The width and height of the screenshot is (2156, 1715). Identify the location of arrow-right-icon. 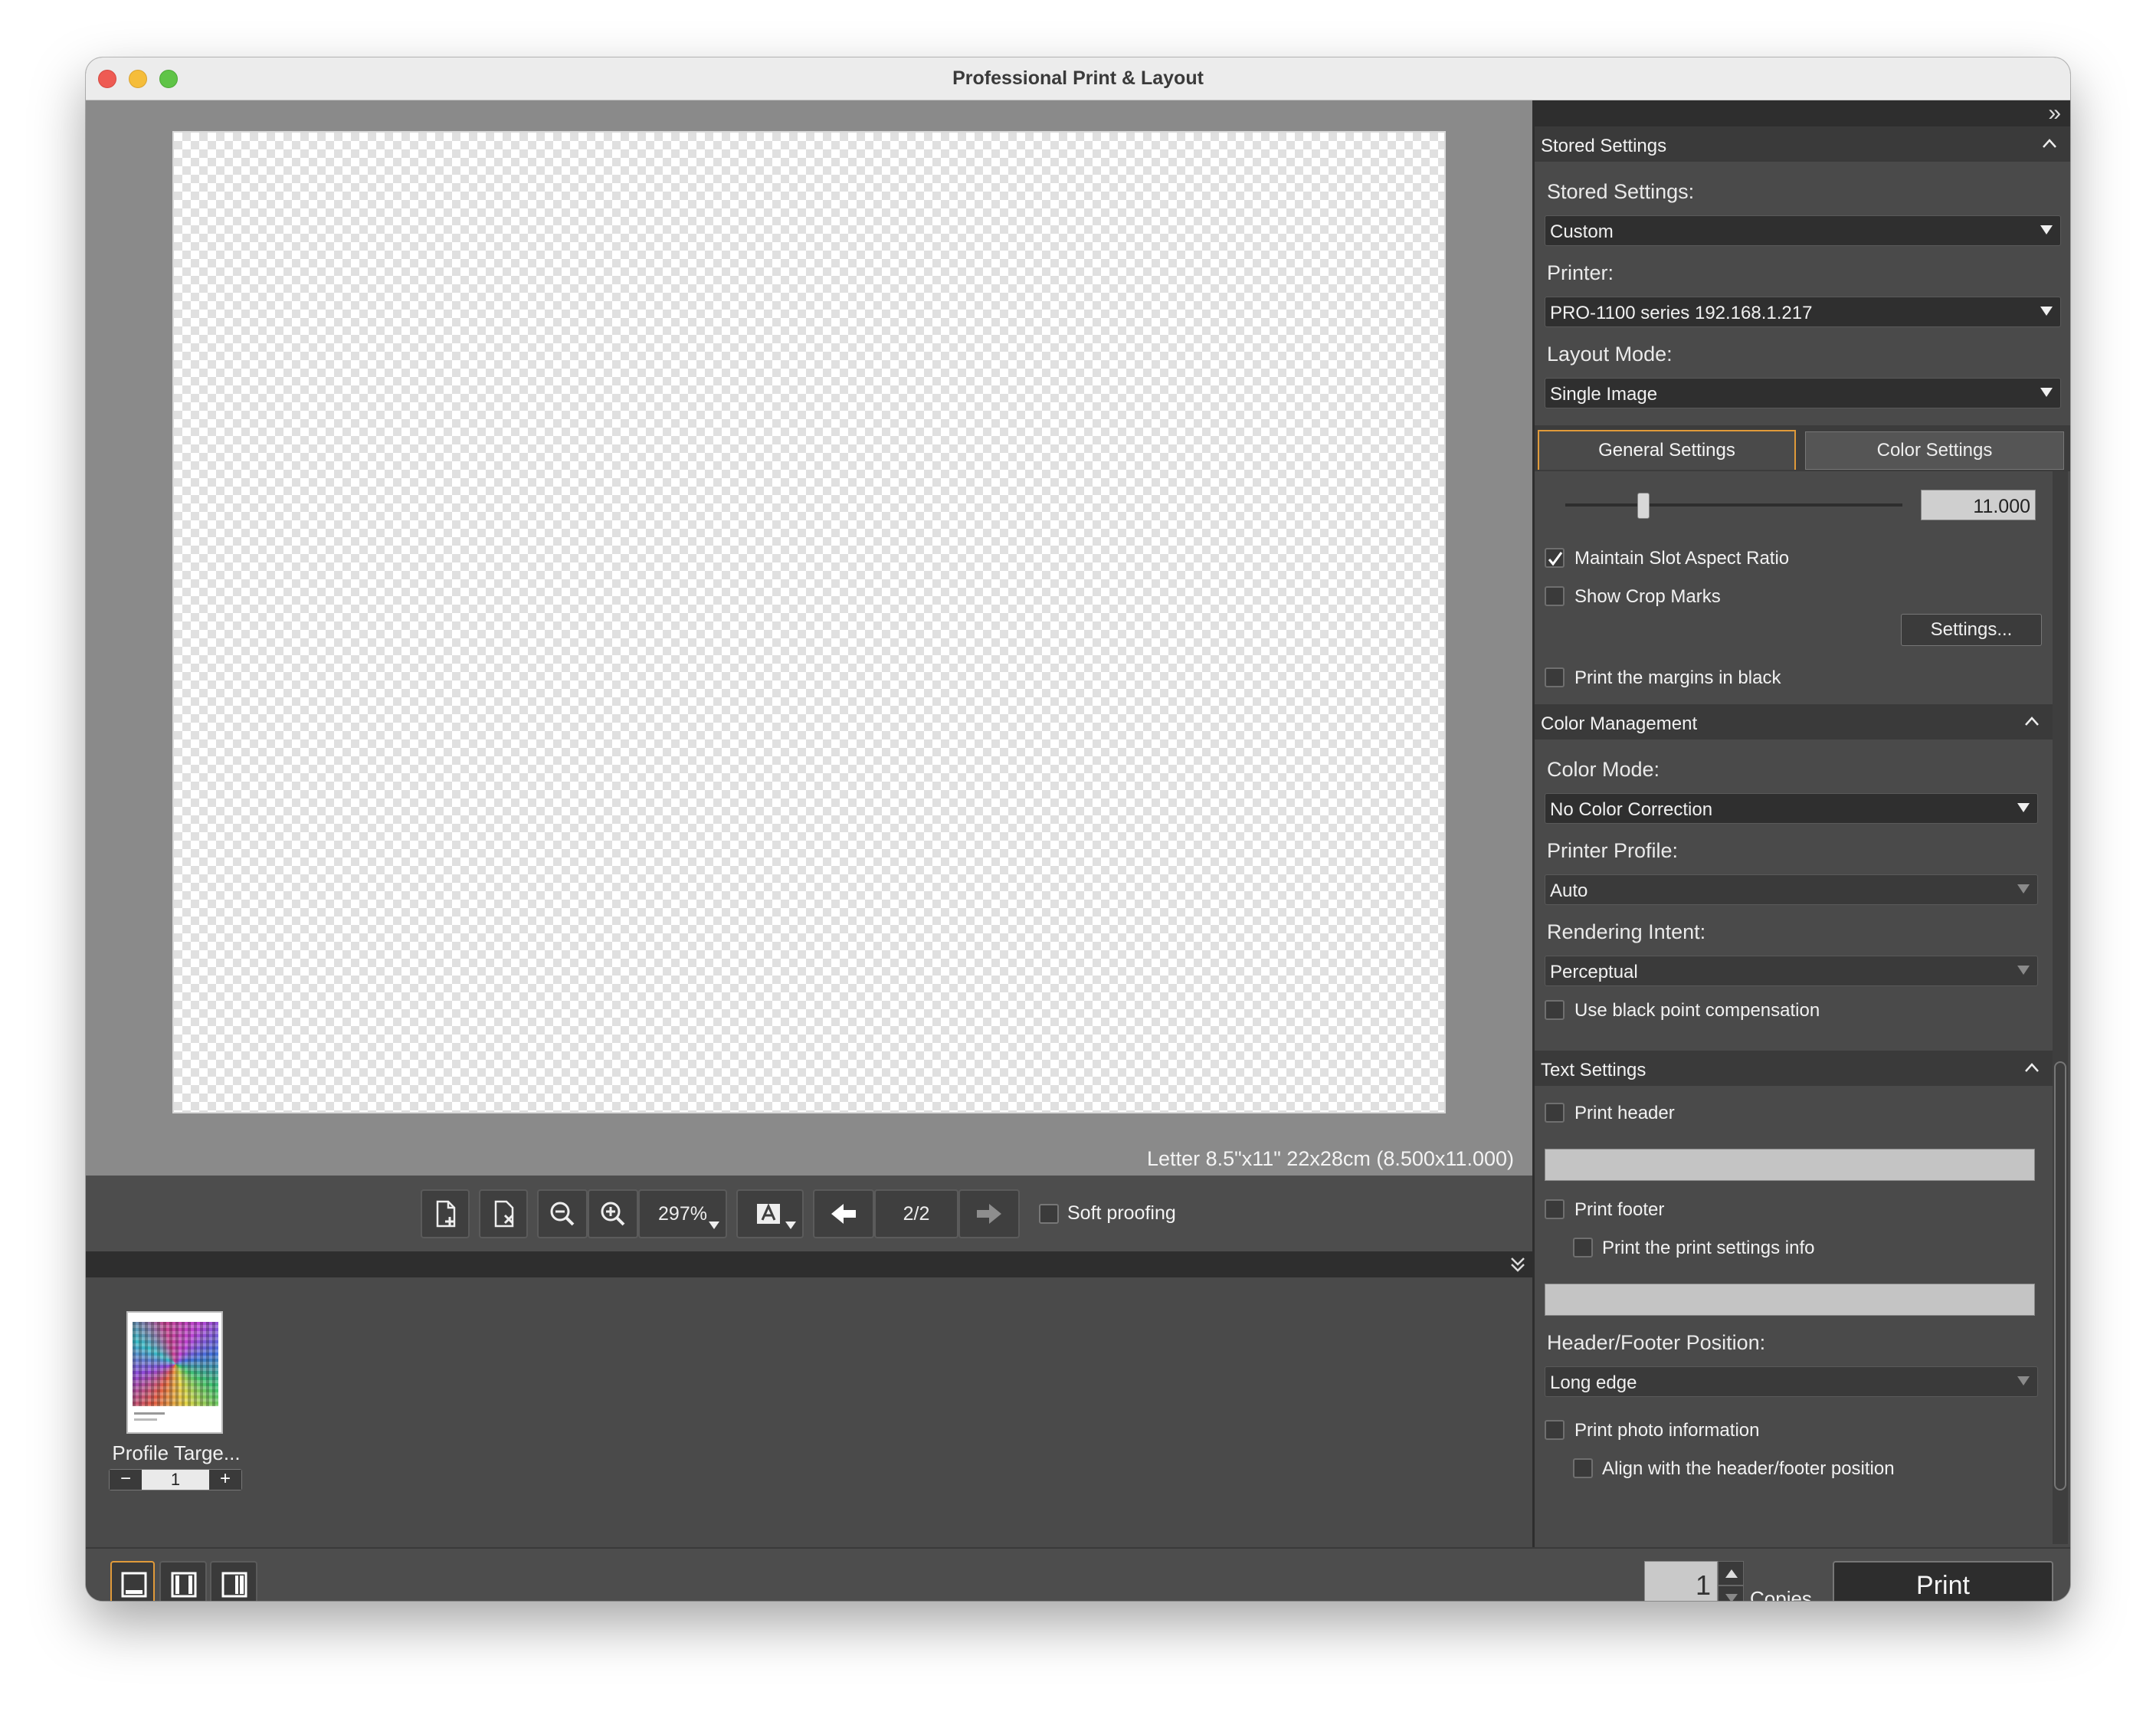
(989, 1214).